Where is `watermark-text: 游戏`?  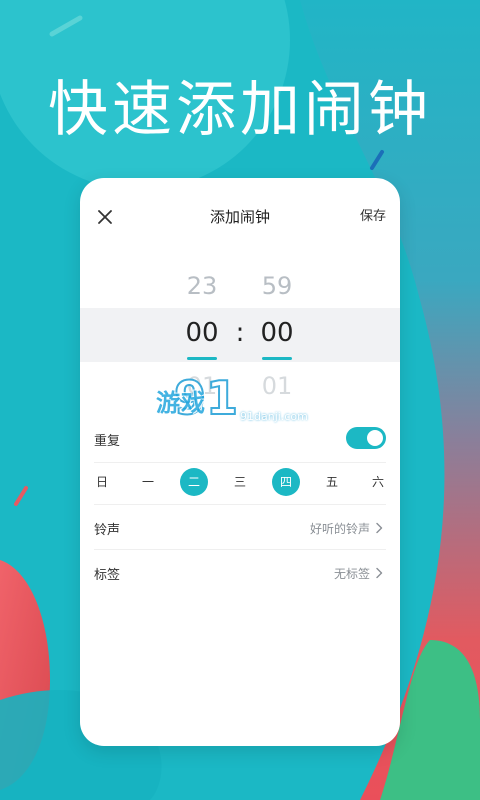 watermark-text: 游戏 is located at coordinates (181, 403).